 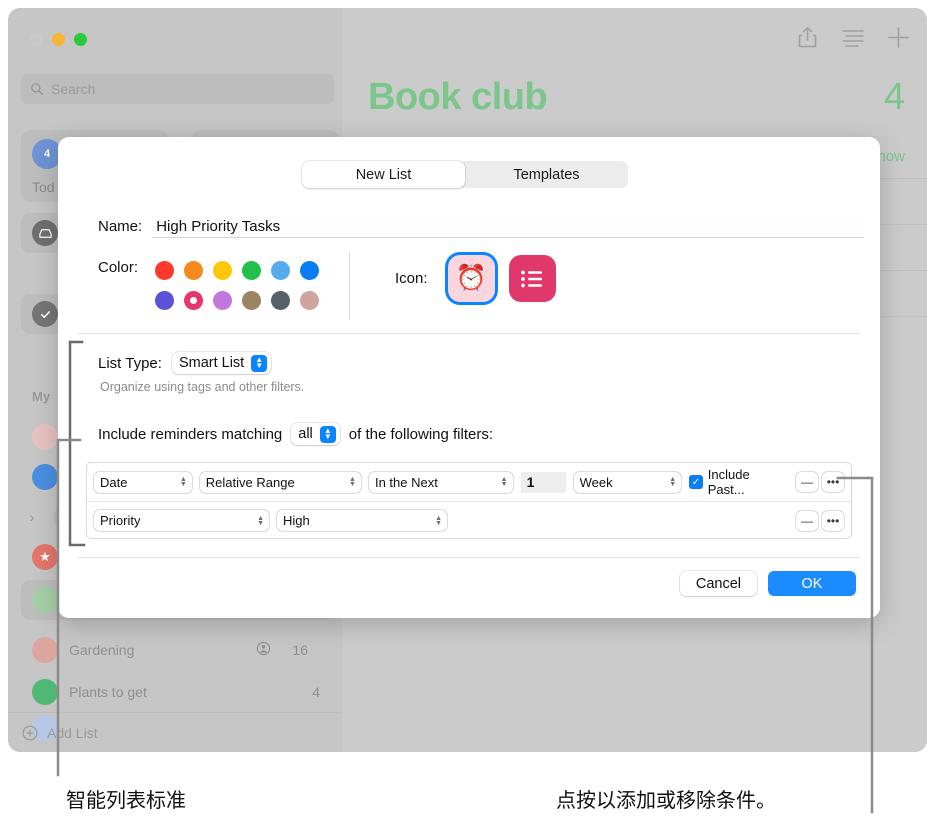 I want to click on page-title: Book club, so click(x=458, y=97).